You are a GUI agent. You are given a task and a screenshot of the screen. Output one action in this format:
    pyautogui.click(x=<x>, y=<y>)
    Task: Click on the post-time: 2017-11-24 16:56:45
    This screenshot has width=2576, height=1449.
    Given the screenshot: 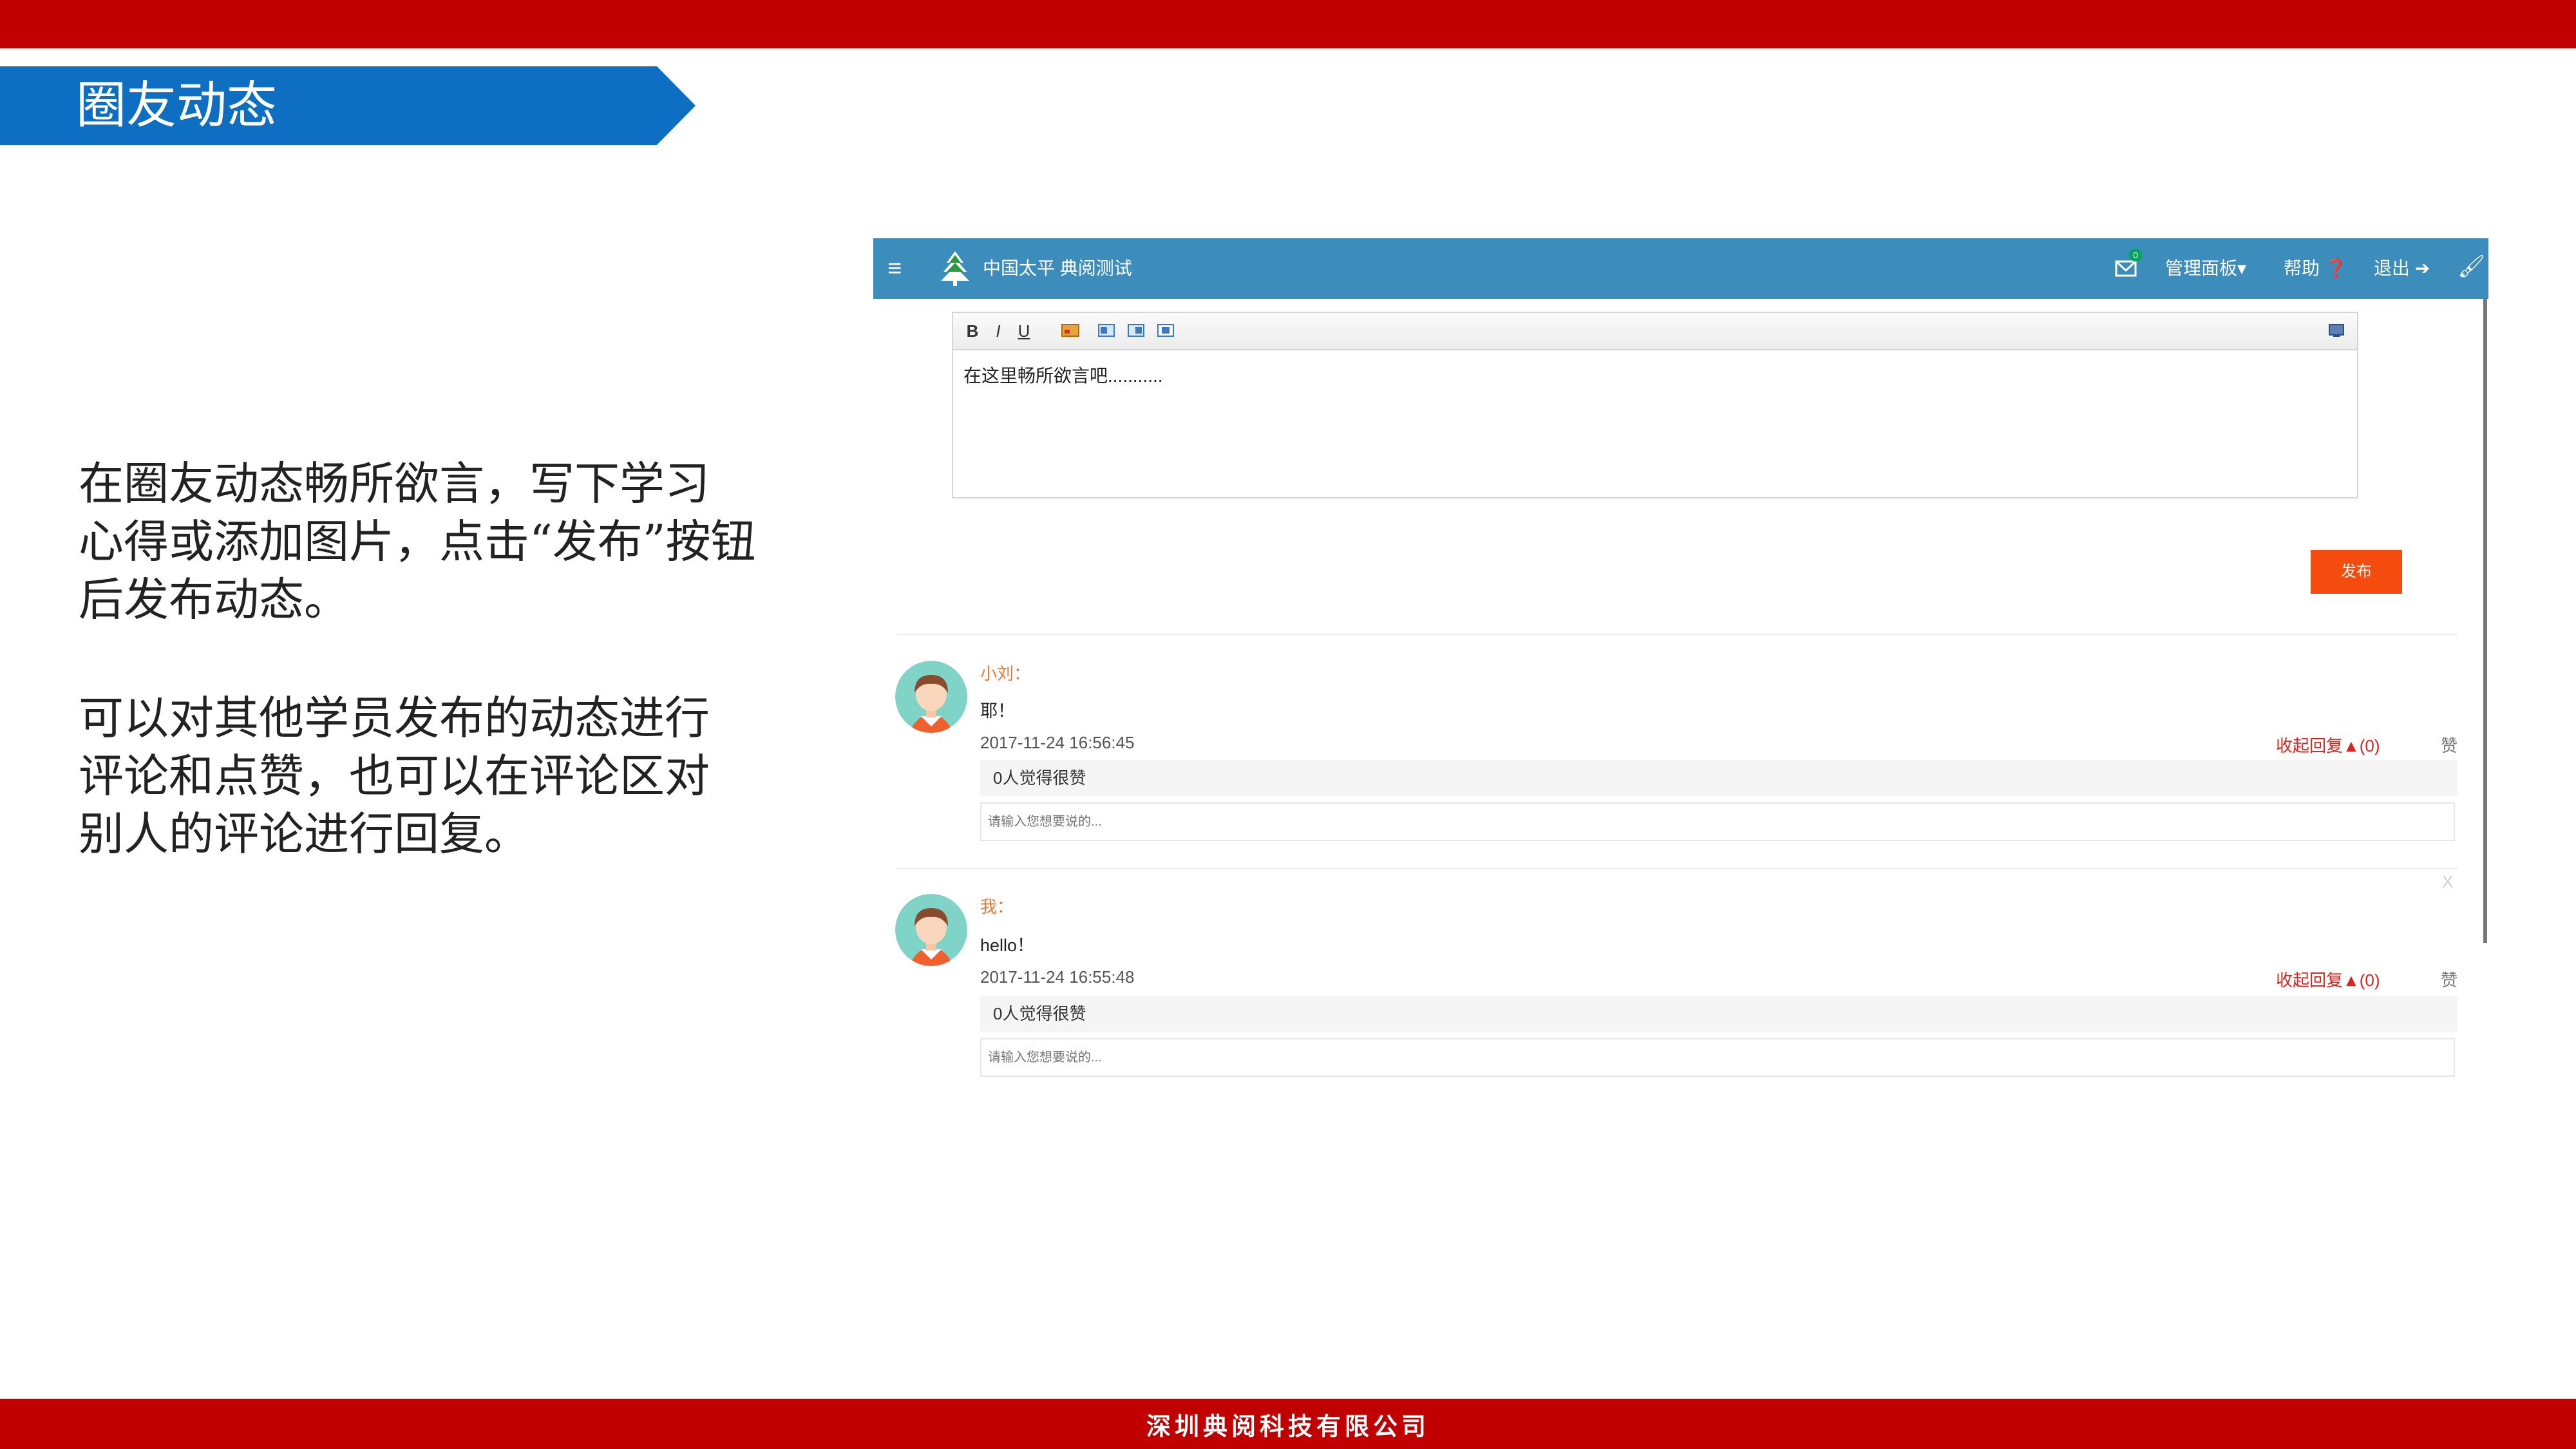 What is the action you would take?
    pyautogui.click(x=1058, y=743)
    